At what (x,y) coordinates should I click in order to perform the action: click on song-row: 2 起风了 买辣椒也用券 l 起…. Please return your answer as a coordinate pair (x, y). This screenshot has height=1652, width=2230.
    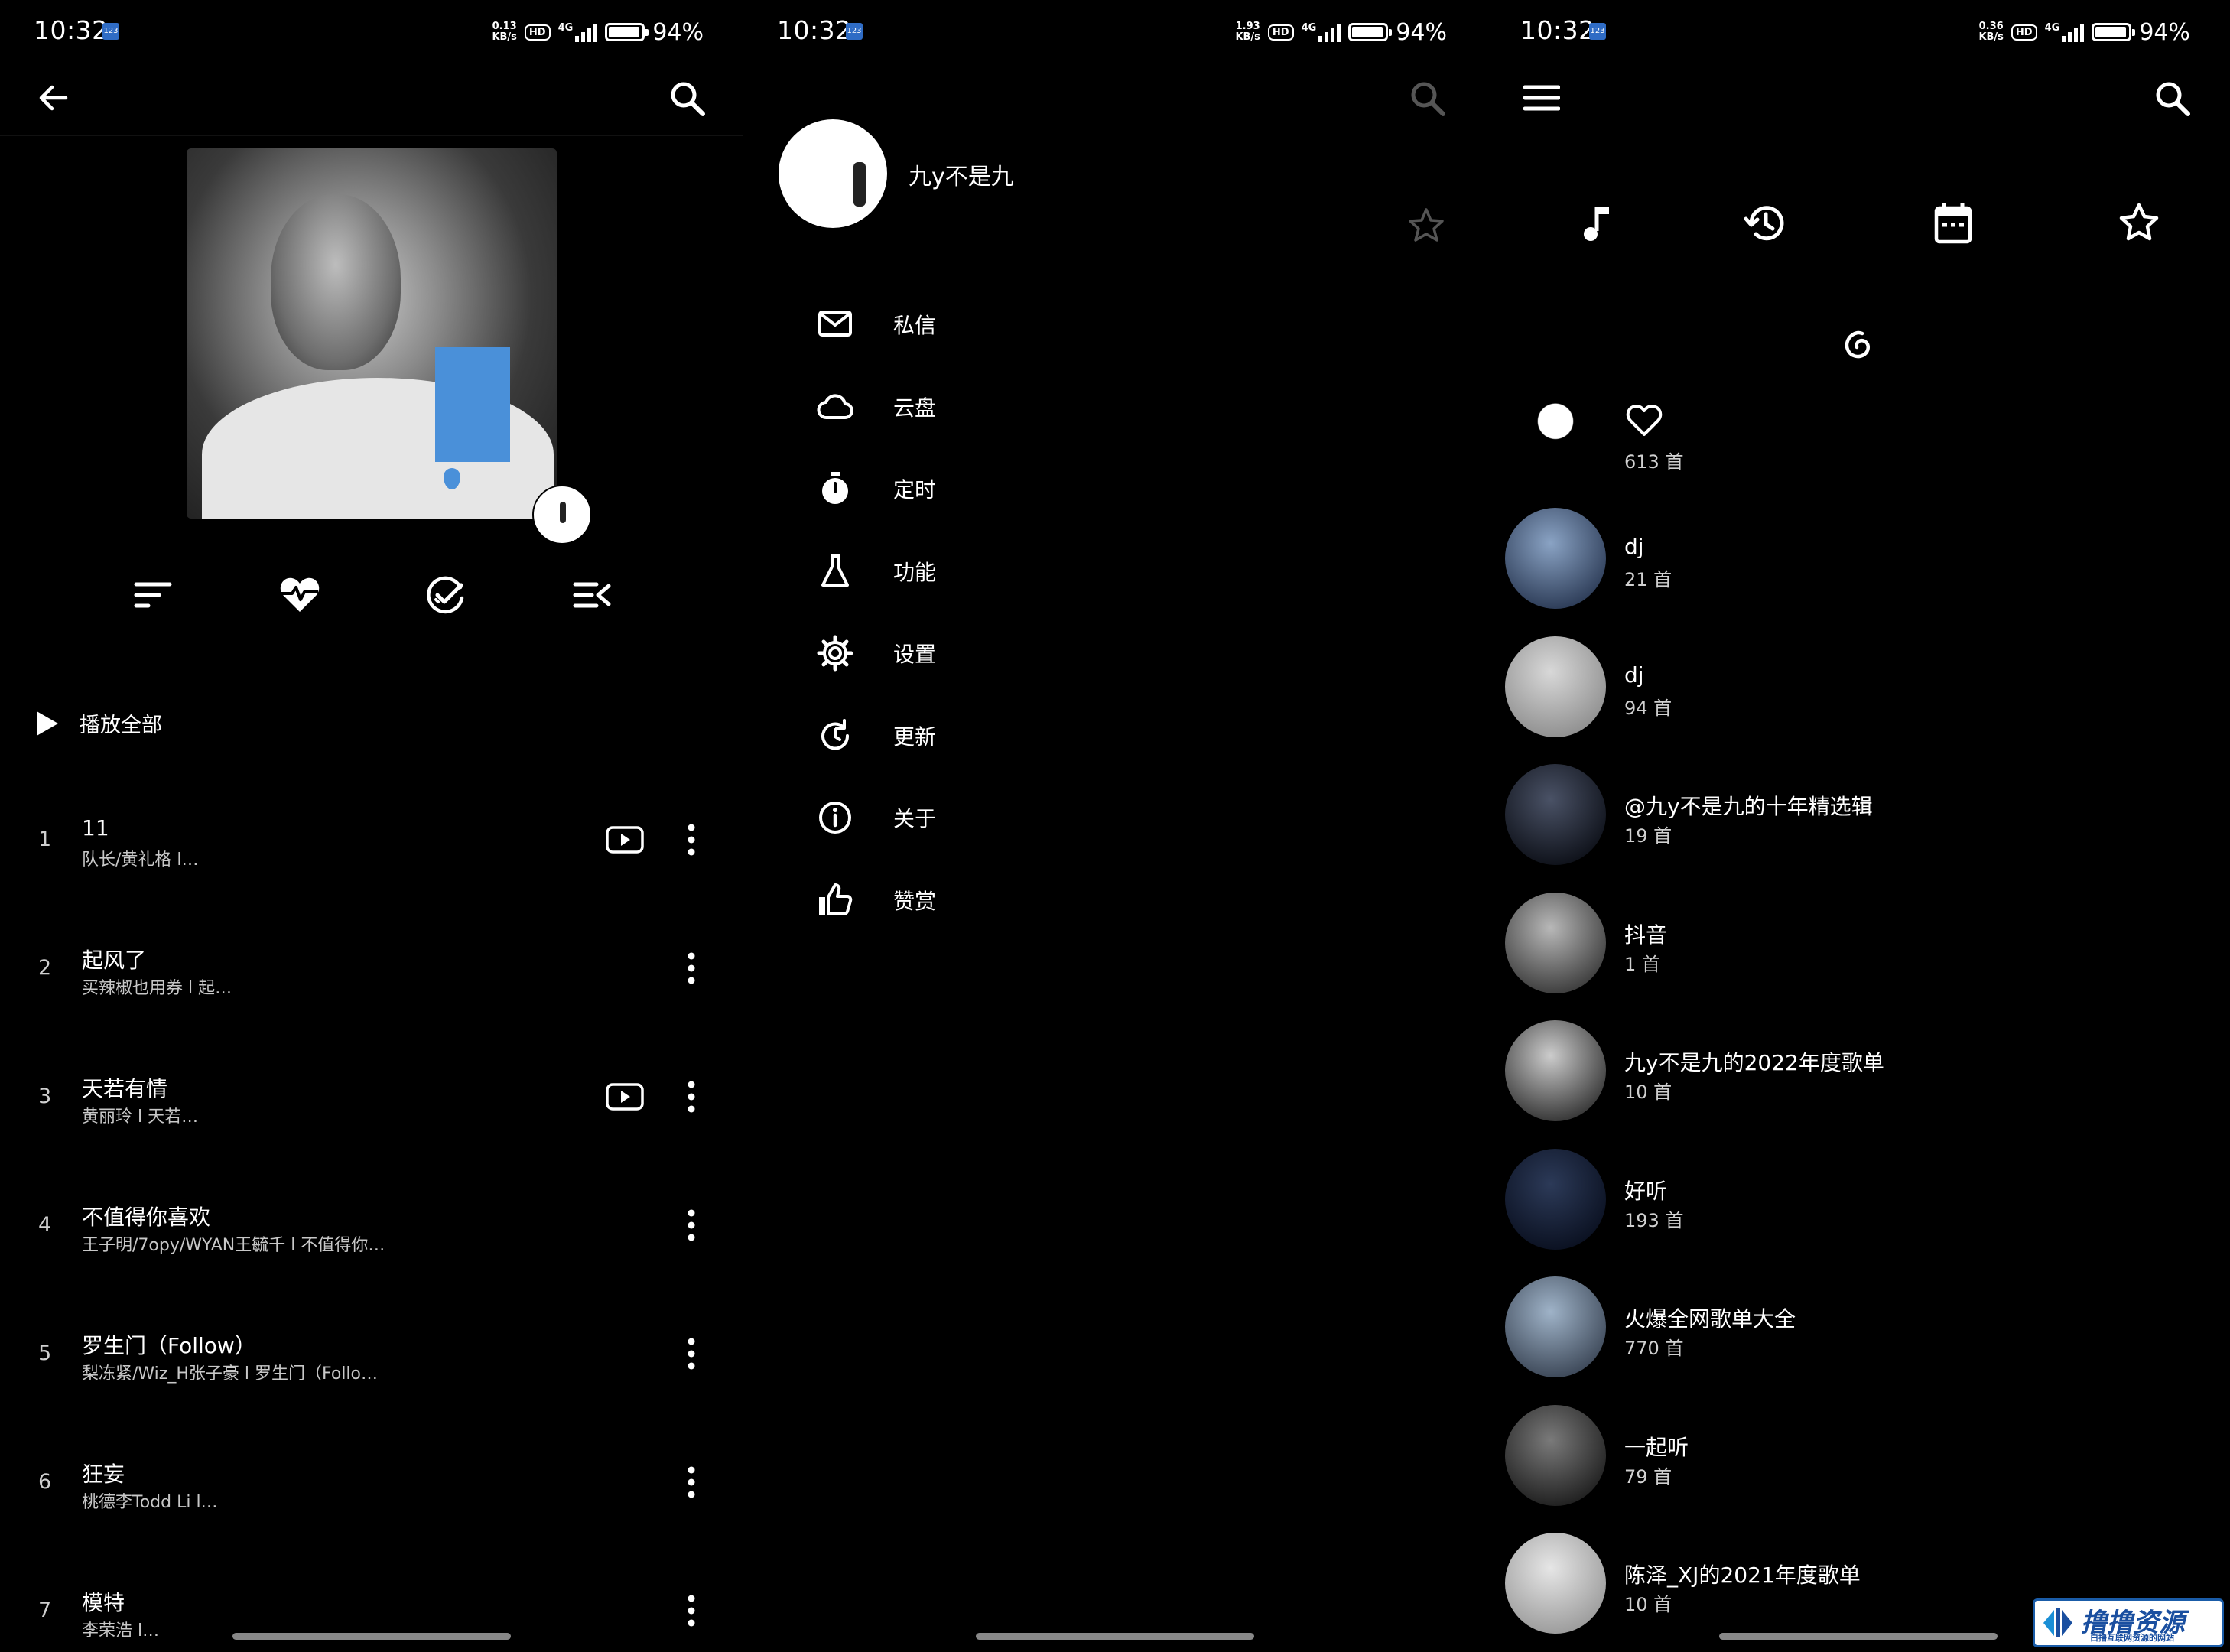
    Looking at the image, I should click on (371, 968).